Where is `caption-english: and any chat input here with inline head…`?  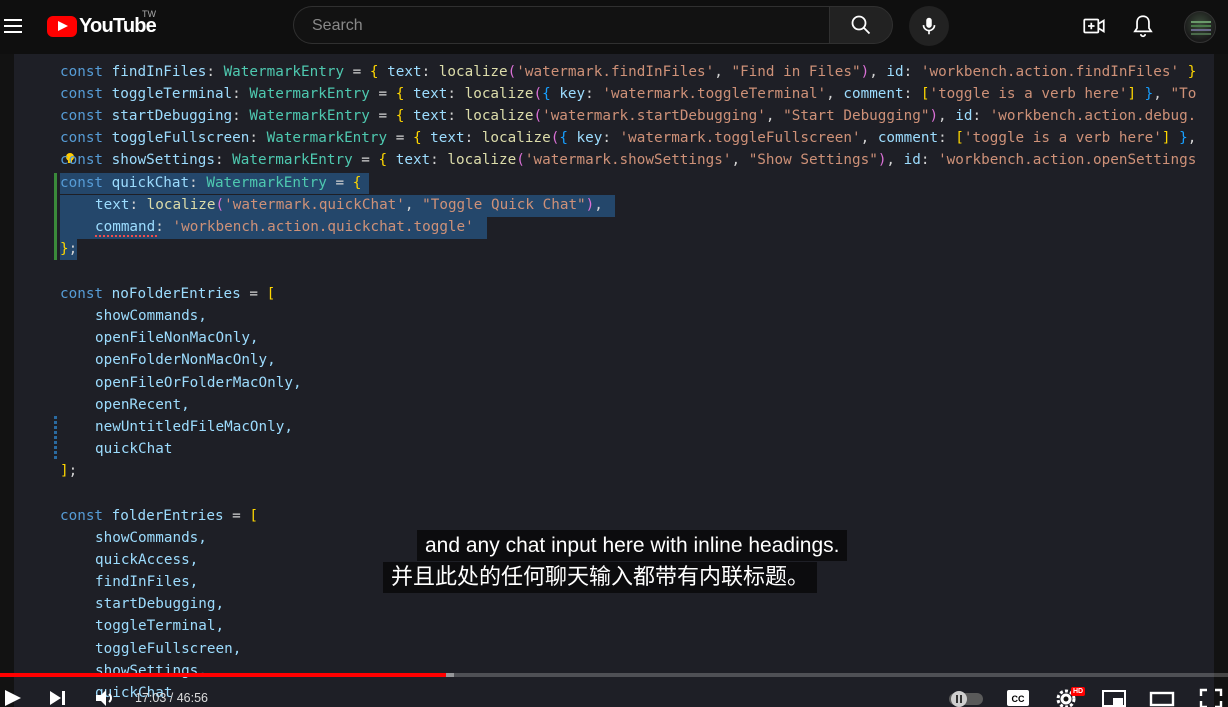 caption-english: and any chat input here with inline head… is located at coordinates (632, 545).